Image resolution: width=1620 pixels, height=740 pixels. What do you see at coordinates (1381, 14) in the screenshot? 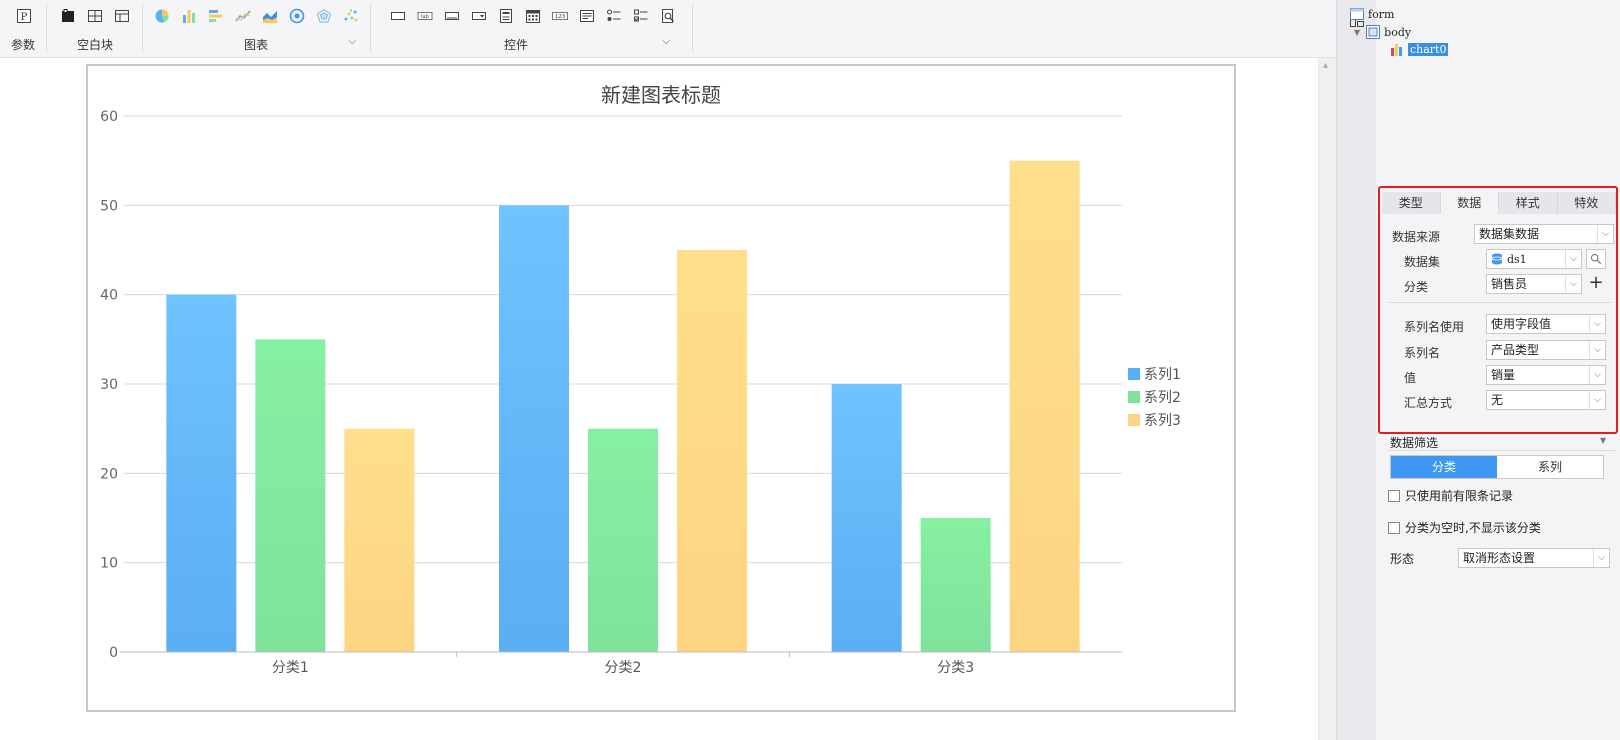
I see `tree-node-label: form` at bounding box center [1381, 14].